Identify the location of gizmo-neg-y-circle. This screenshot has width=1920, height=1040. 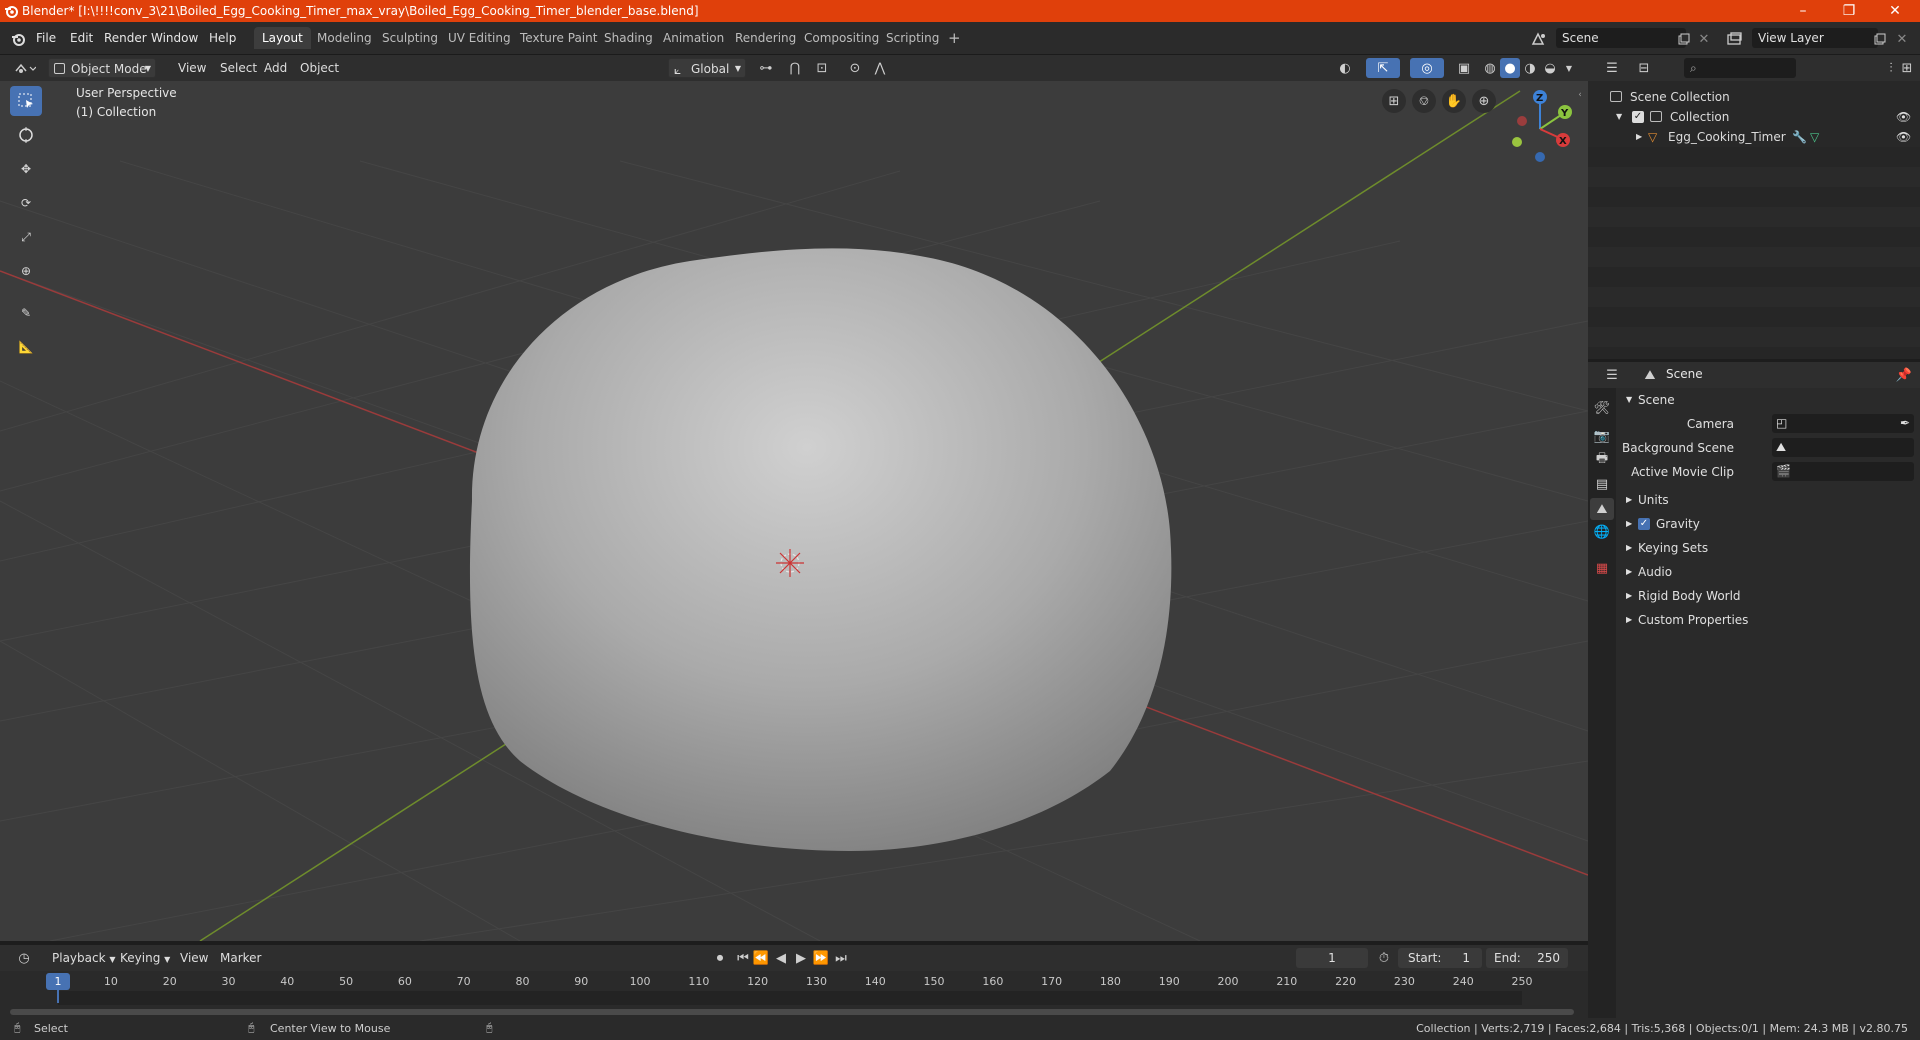
(1517, 142).